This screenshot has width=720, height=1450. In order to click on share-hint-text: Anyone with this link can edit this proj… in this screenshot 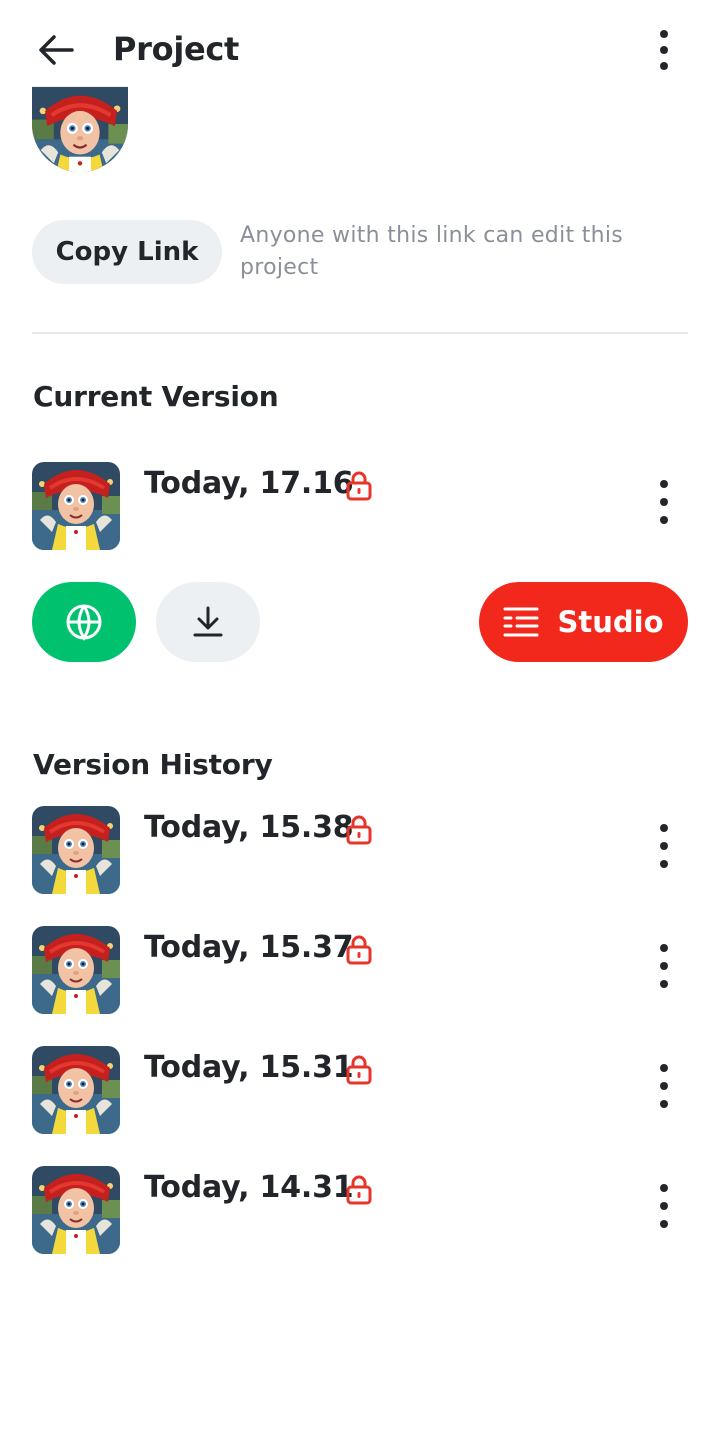, I will do `click(432, 251)`.